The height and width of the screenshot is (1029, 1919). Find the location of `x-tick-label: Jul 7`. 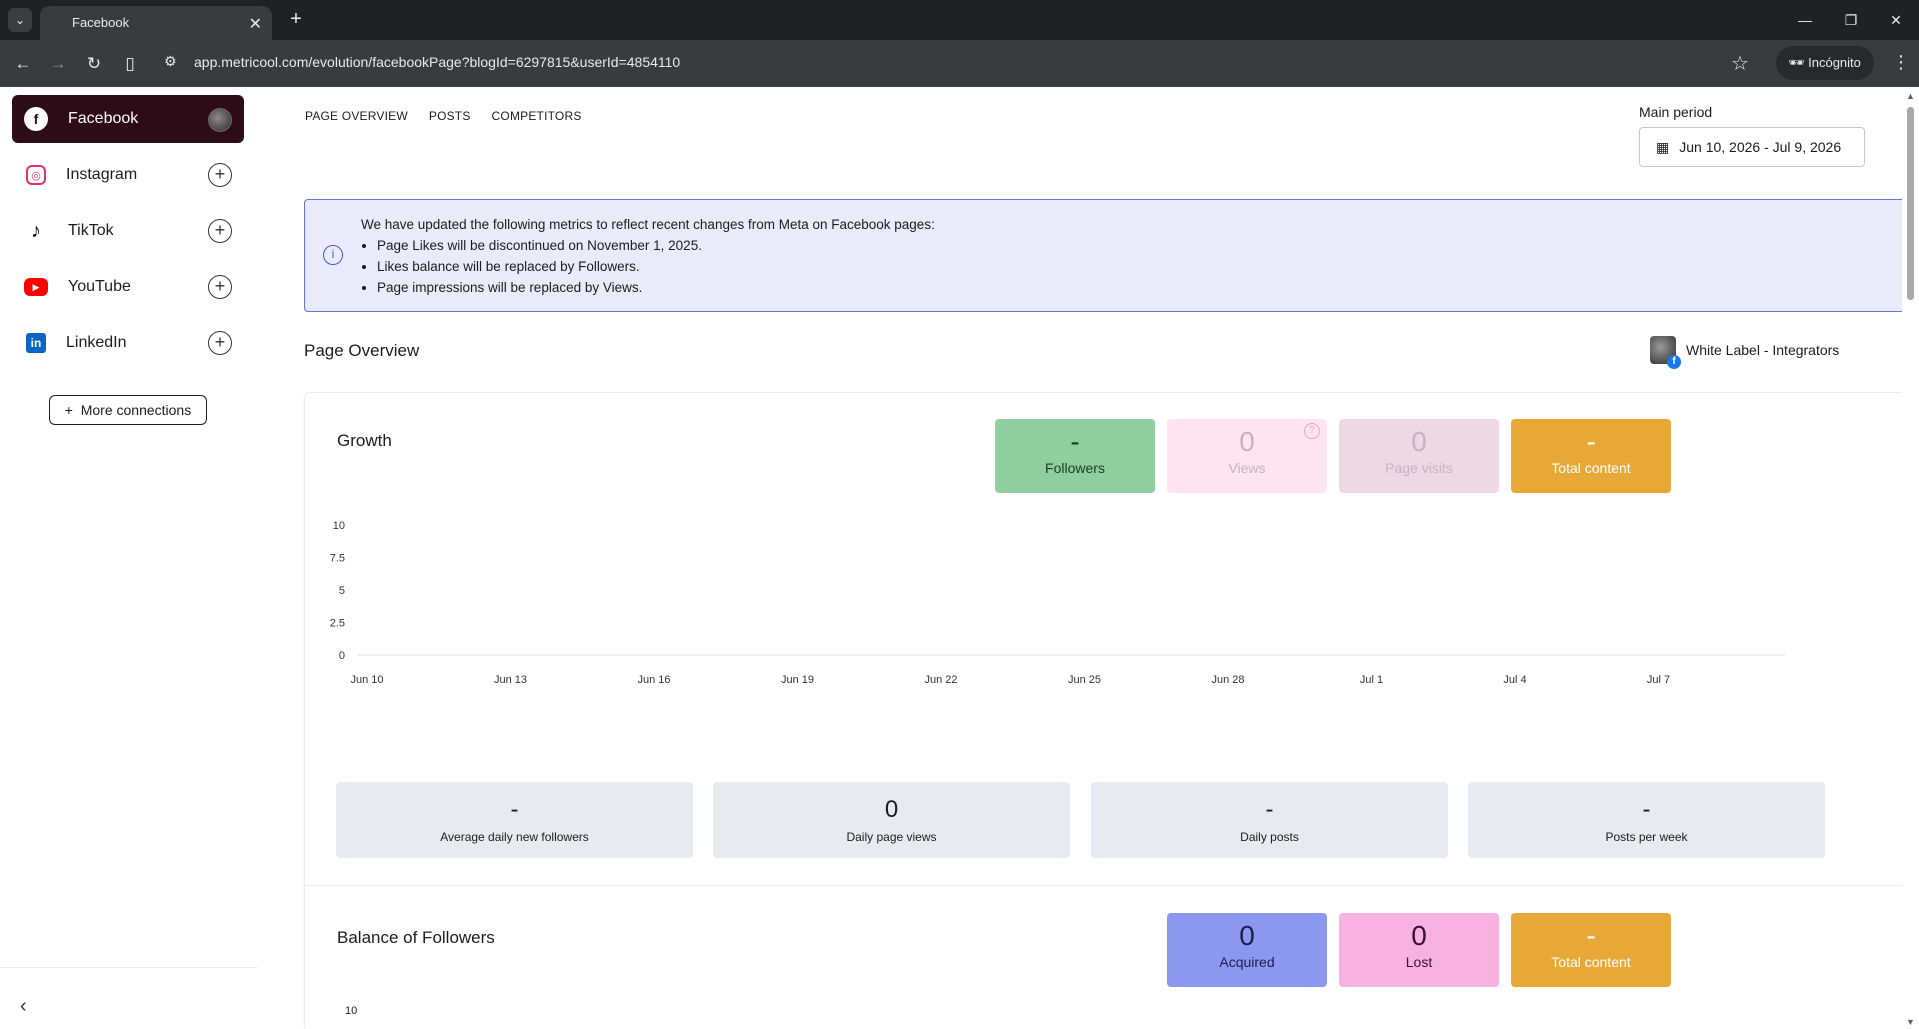

x-tick-label: Jul 7 is located at coordinates (1658, 680).